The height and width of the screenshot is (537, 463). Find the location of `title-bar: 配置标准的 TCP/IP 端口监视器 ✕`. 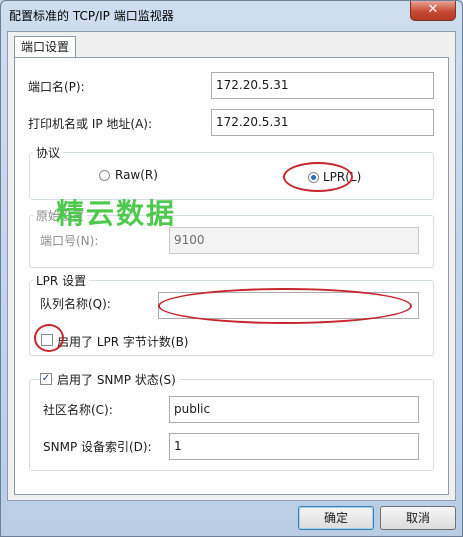

title-bar: 配置标准的 TCP/IP 端口监视器 ✕ is located at coordinates (231, 15).